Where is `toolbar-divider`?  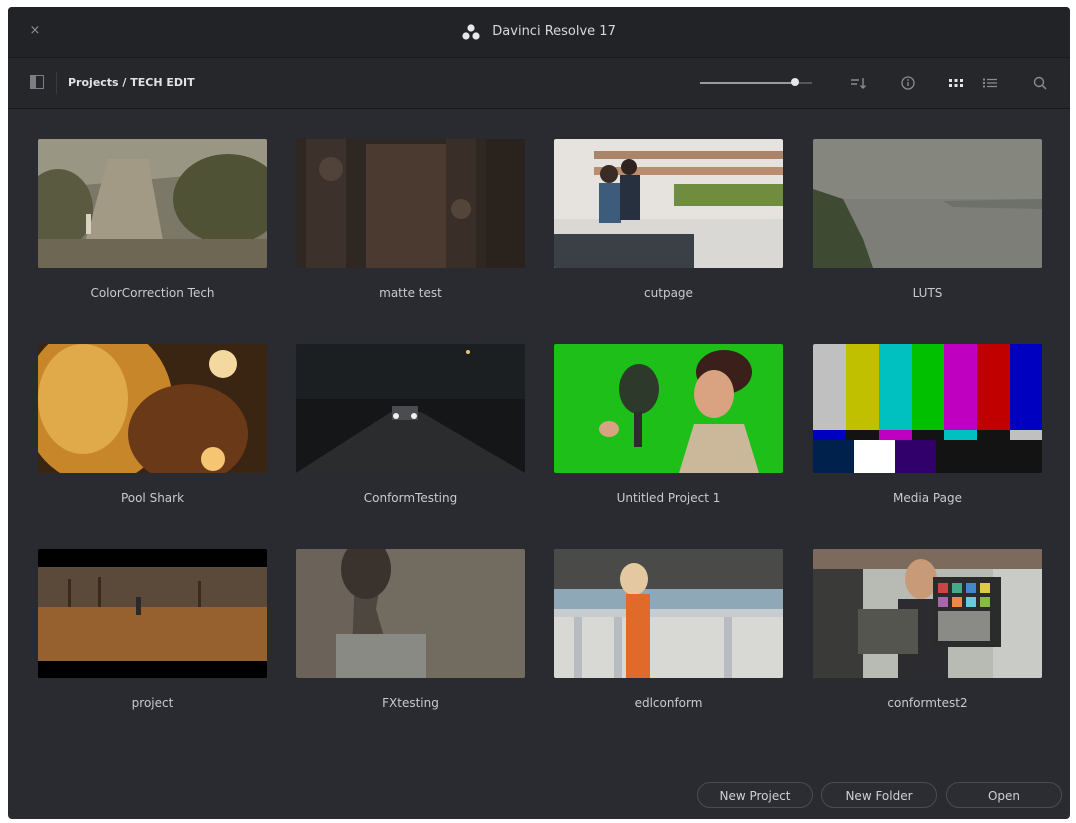
toolbar-divider is located at coordinates (56, 83).